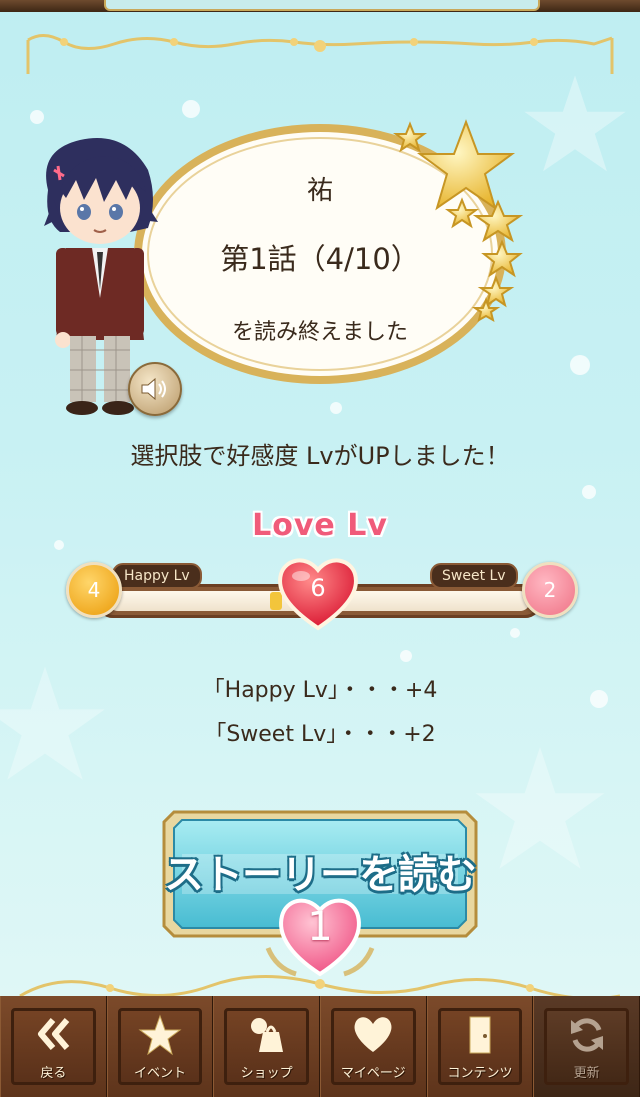 The width and height of the screenshot is (640, 1097). What do you see at coordinates (318, 588) in the screenshot?
I see `love-level-number: 6` at bounding box center [318, 588].